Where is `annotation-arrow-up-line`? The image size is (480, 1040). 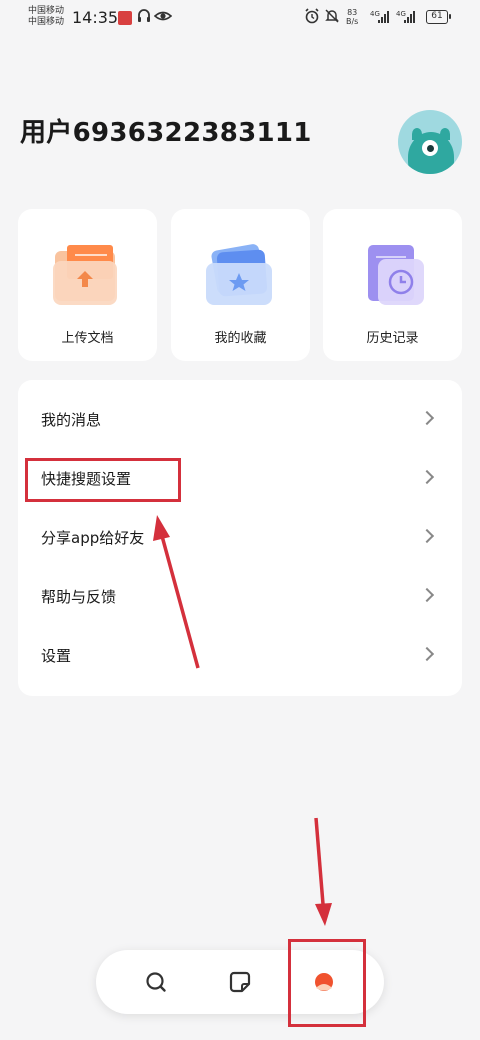
annotation-arrow-up-line is located at coordinates (180, 602).